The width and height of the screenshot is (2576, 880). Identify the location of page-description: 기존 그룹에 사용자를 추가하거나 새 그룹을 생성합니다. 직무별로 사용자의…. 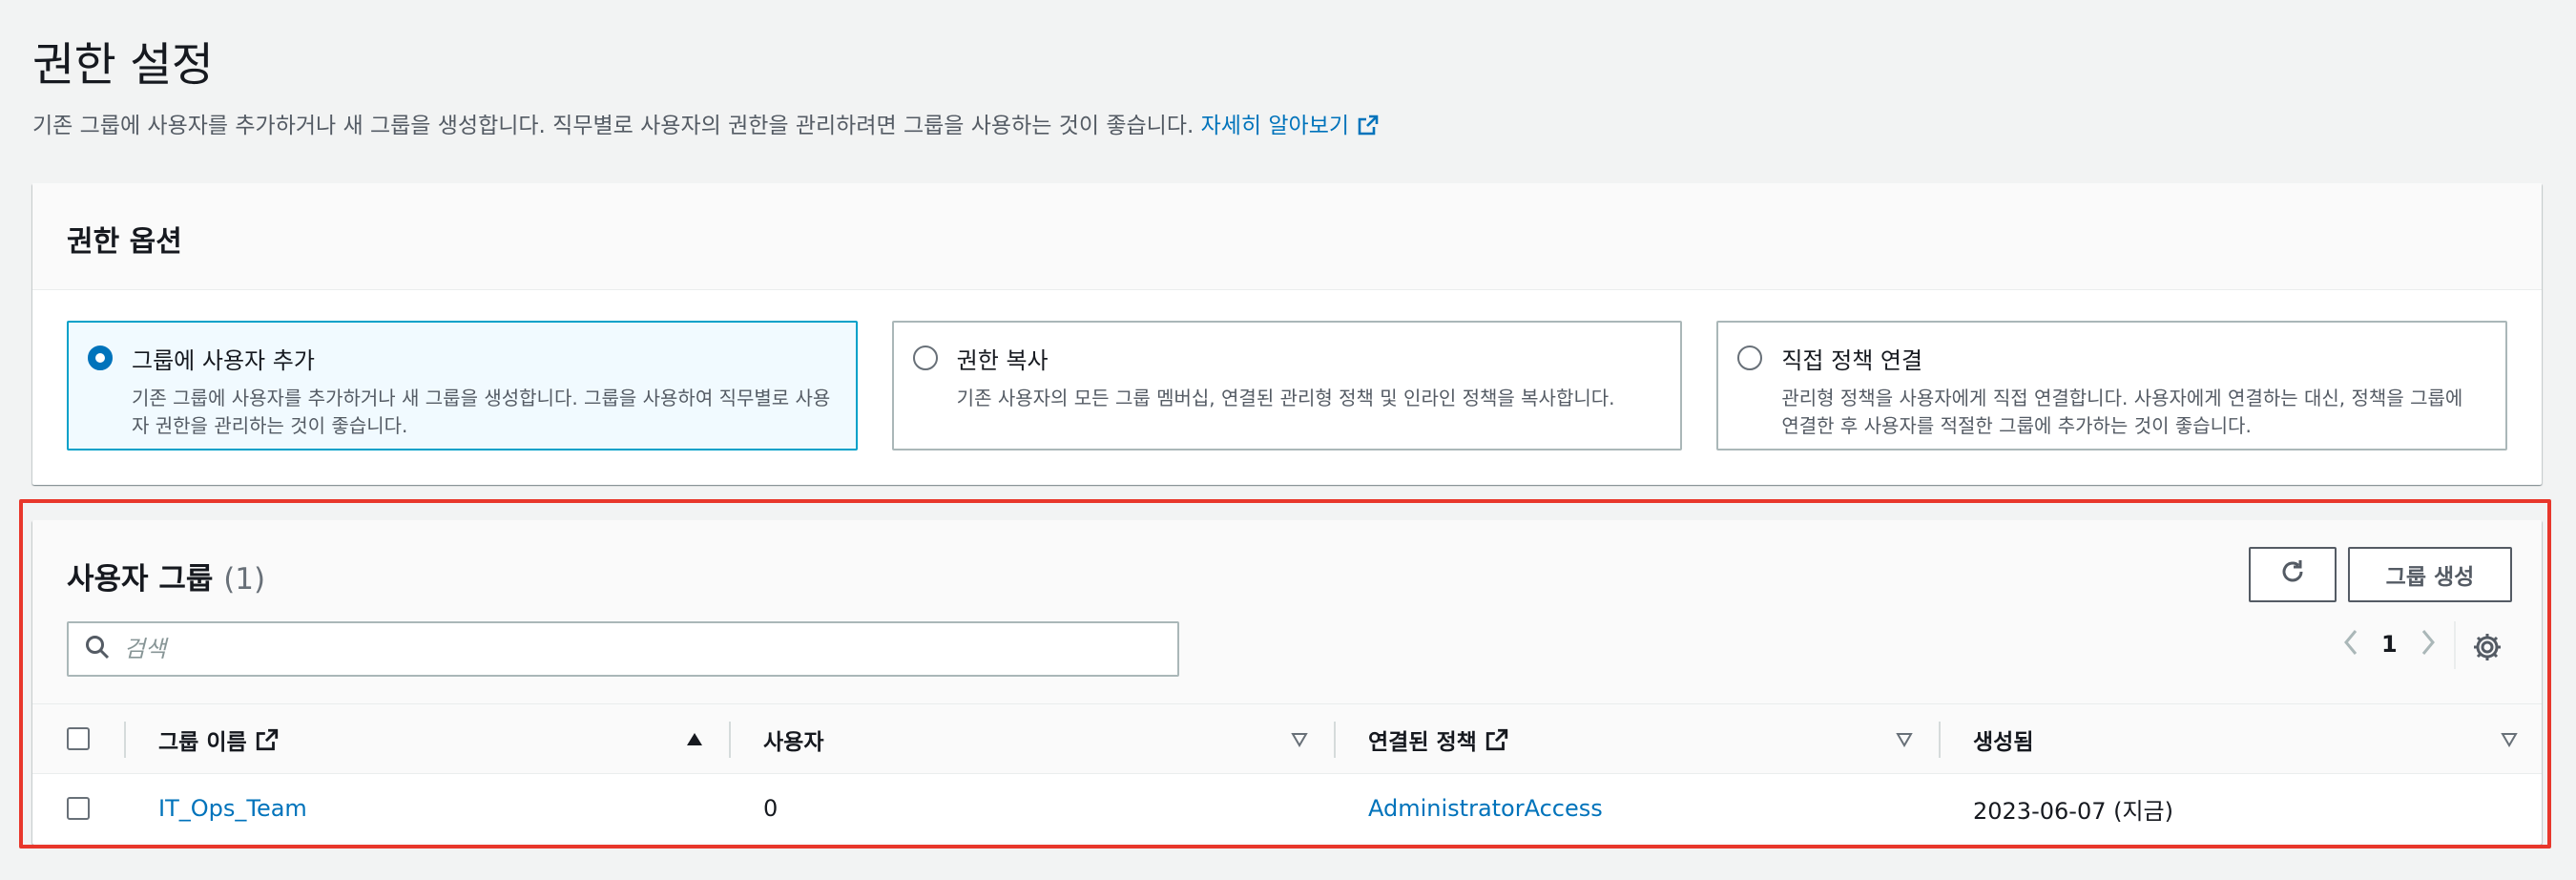
(706, 123).